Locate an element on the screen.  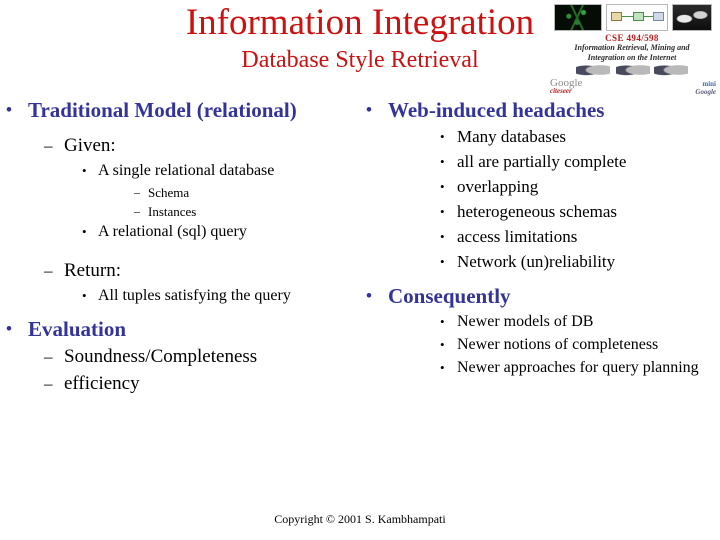
left-given-items-list: • A single relational database is located at coordinates (185, 171).